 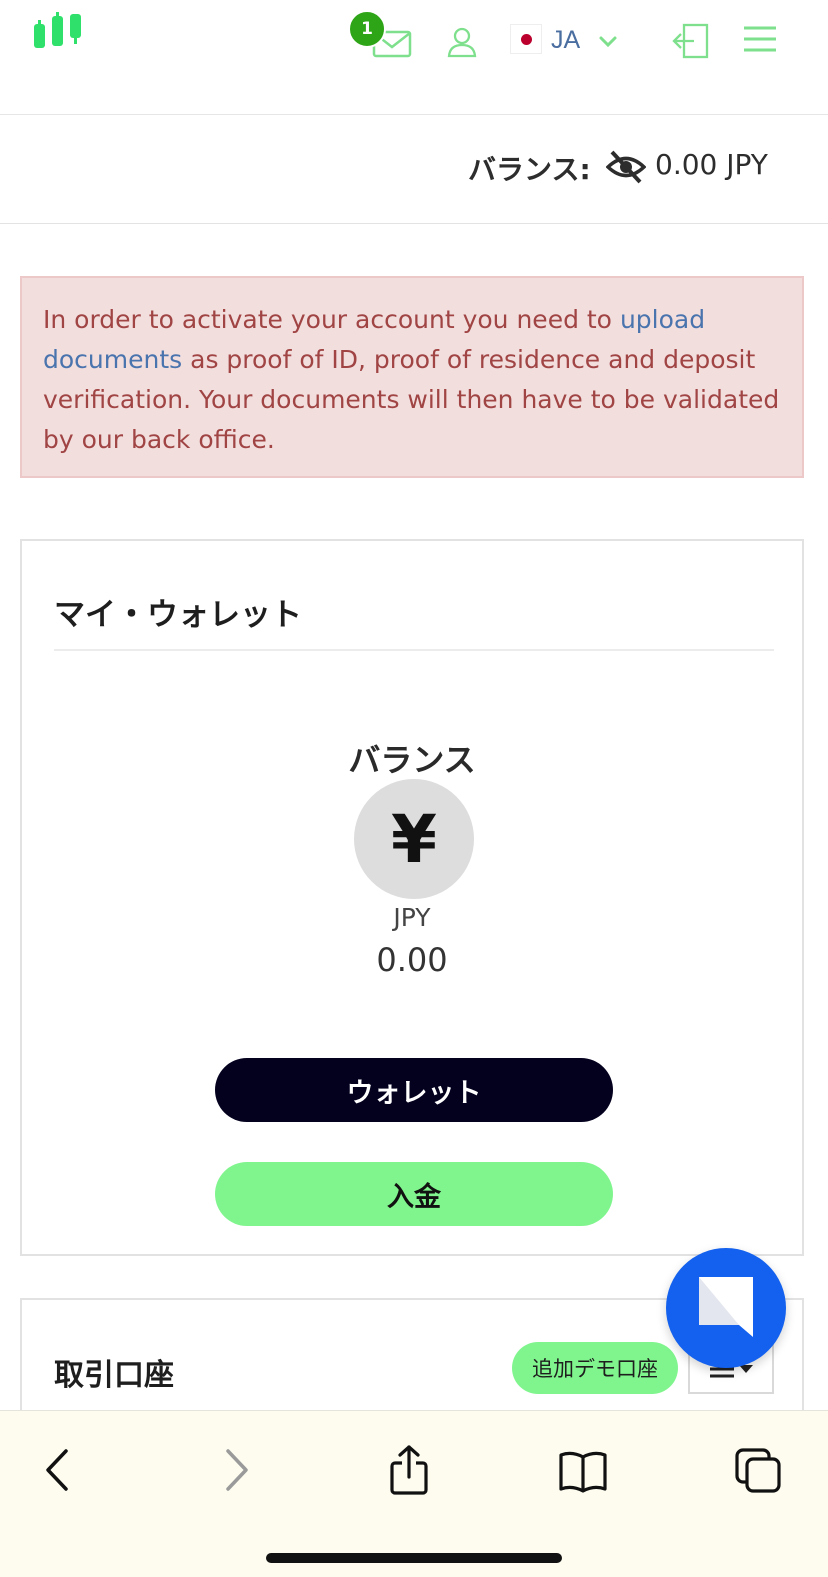 I want to click on logo-icon, so click(x=60, y=32).